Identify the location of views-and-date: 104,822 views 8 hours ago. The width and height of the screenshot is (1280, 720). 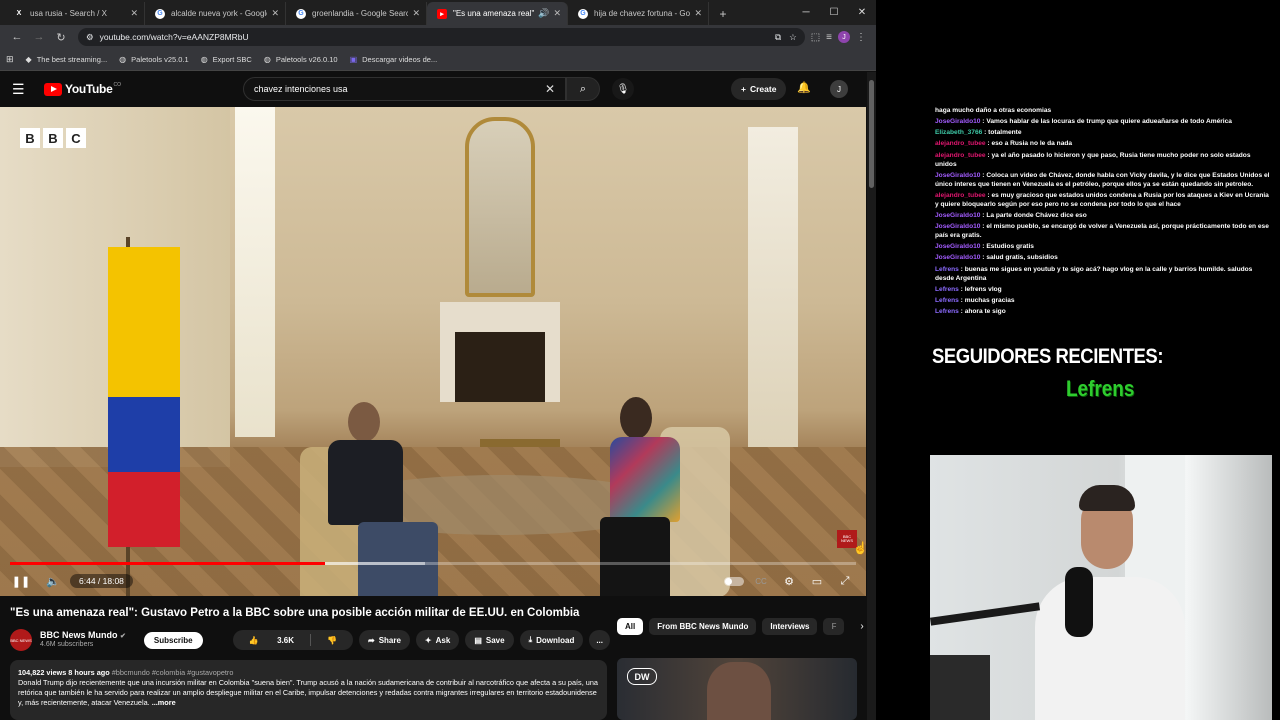
(64, 672).